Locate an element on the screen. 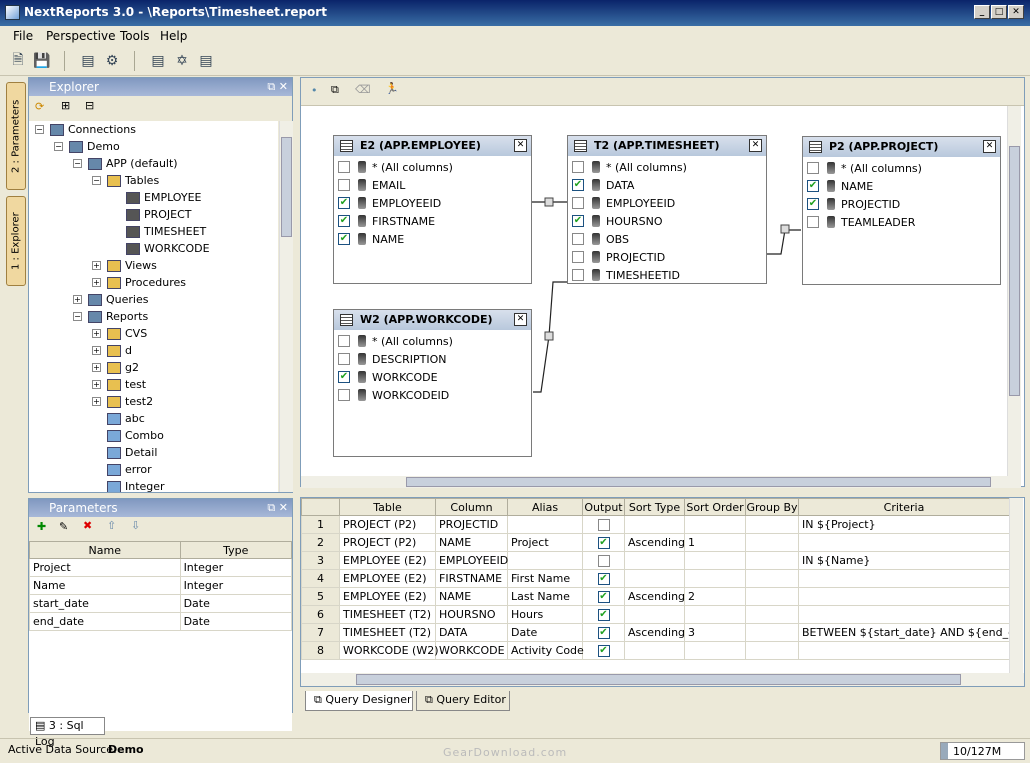 Image resolution: width=1030 pixels, height=763 pixels. cell-column: HOURSNO is located at coordinates (471, 614).